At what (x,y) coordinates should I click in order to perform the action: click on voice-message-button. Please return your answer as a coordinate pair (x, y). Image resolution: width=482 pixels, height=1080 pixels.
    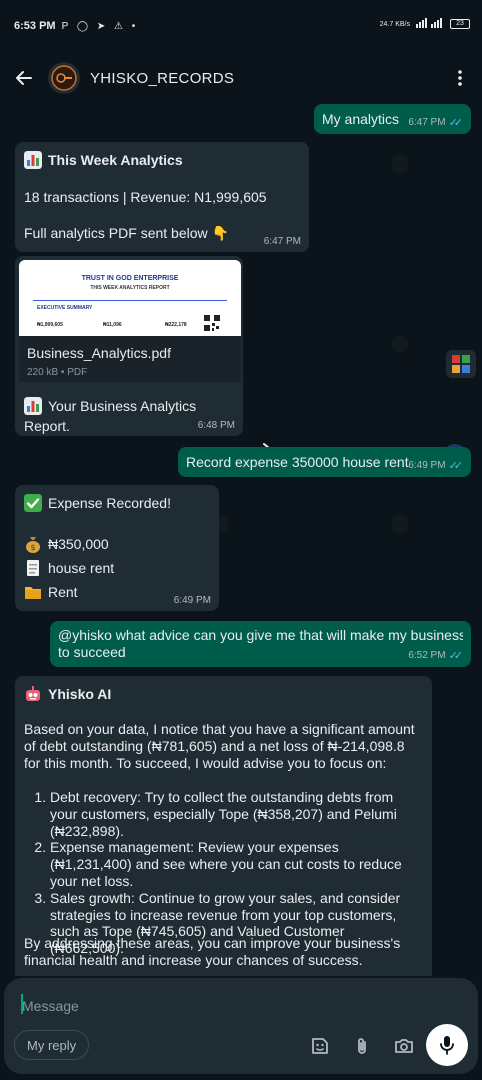
    Looking at the image, I should click on (447, 1045).